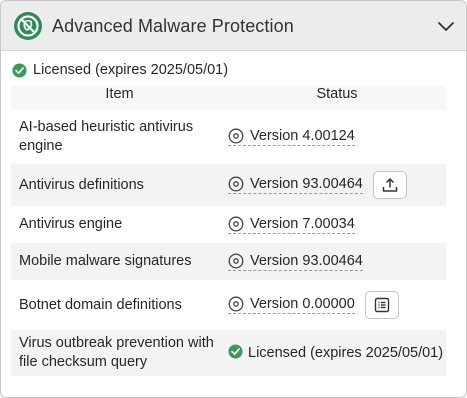 The width and height of the screenshot is (467, 398). I want to click on upload-icon, so click(390, 185).